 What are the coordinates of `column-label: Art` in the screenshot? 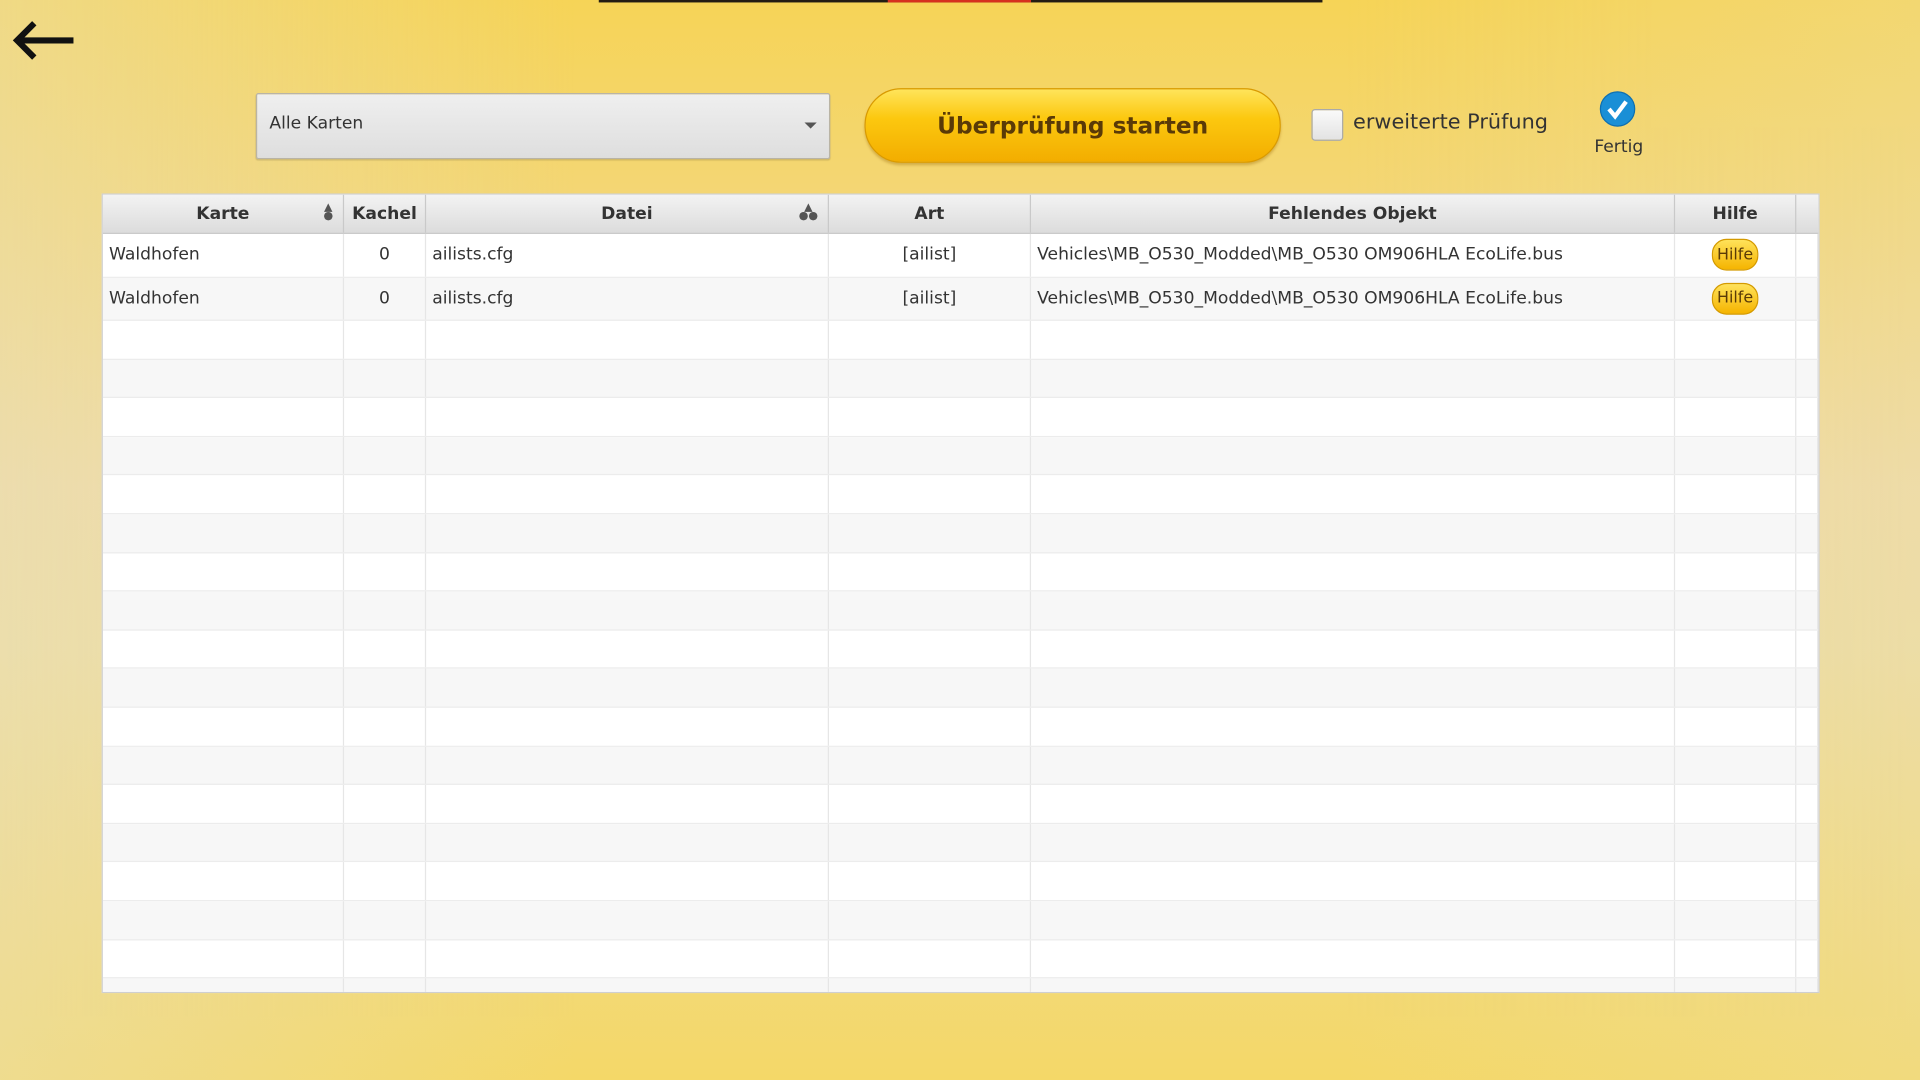 It's located at (929, 214).